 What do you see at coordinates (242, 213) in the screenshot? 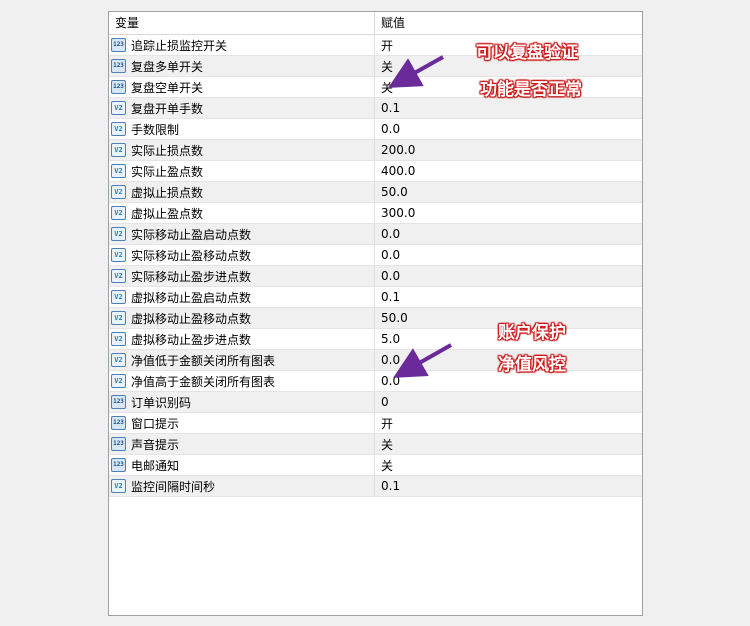
I see `variable-cell: V2 虚拟止盈点数` at bounding box center [242, 213].